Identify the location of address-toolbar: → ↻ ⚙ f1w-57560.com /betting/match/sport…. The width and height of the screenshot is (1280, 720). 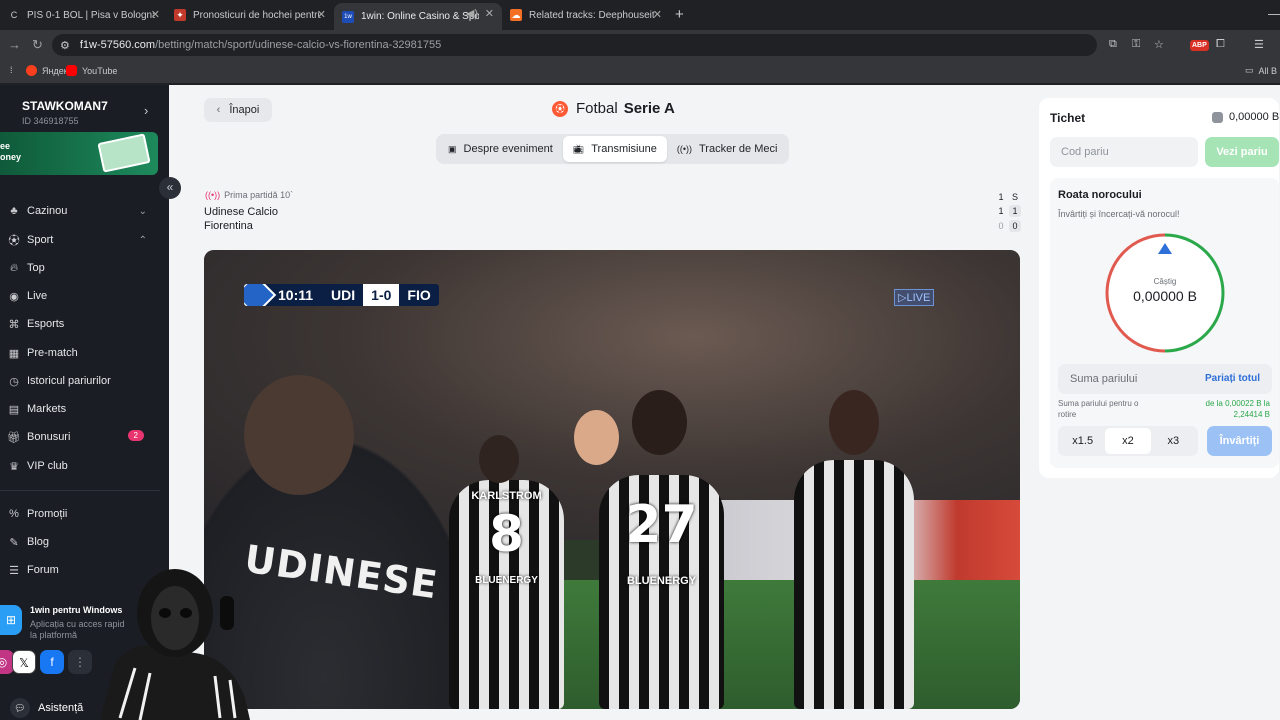
(640, 45).